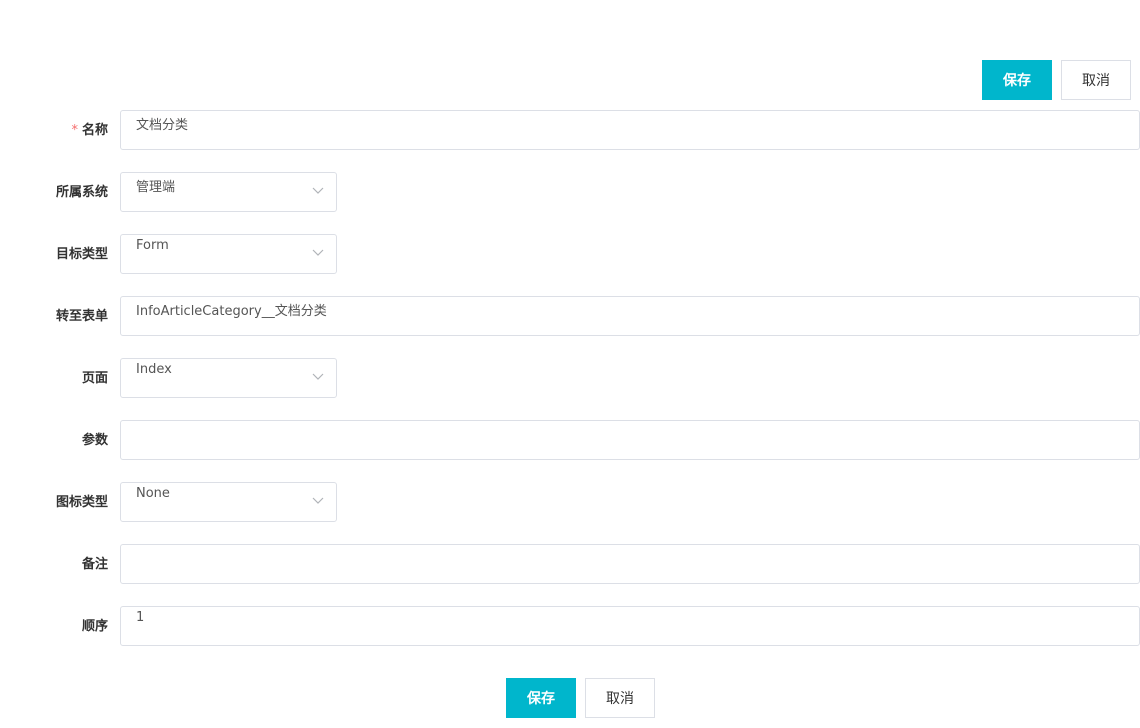  Describe the element at coordinates (152, 245) in the screenshot. I see `target-type-select-value: Form` at that location.